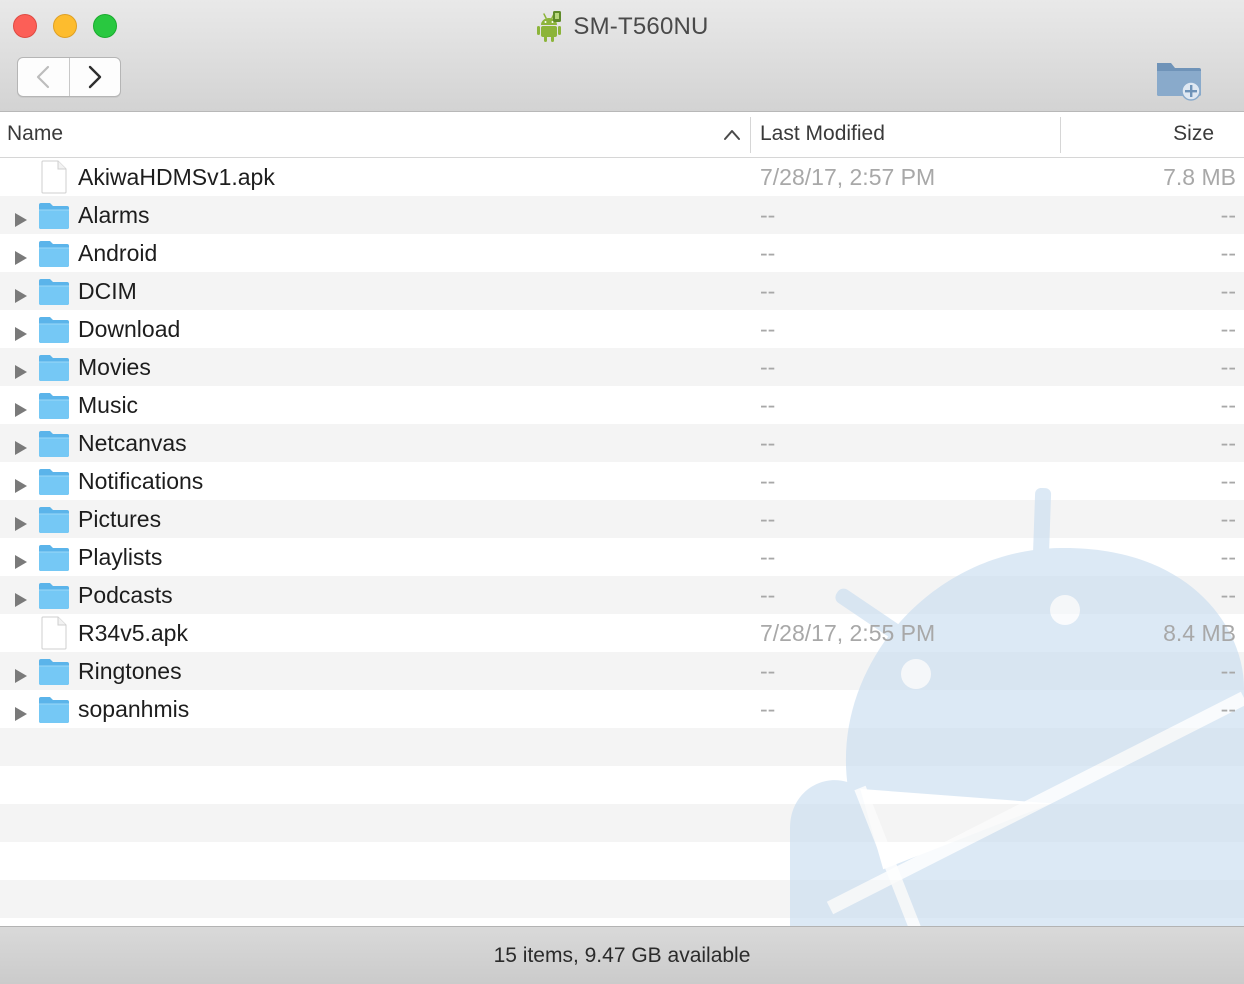 This screenshot has width=1244, height=984. Describe the element at coordinates (848, 177) in the screenshot. I see `item-last-modified: 7/28/17, 2:57 PM` at that location.